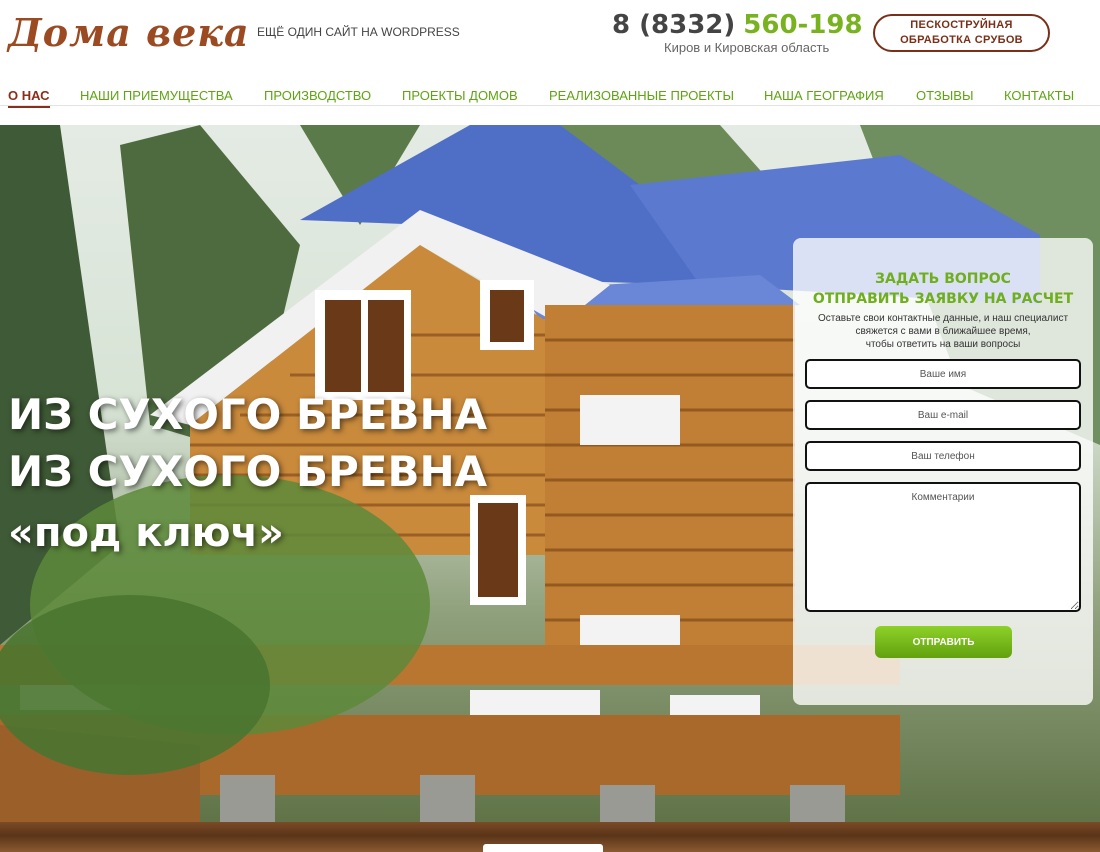 The height and width of the screenshot is (852, 1100). I want to click on nav-item-advantages: НАШИ ПРИЕМУЩЕСТВА, so click(156, 95).